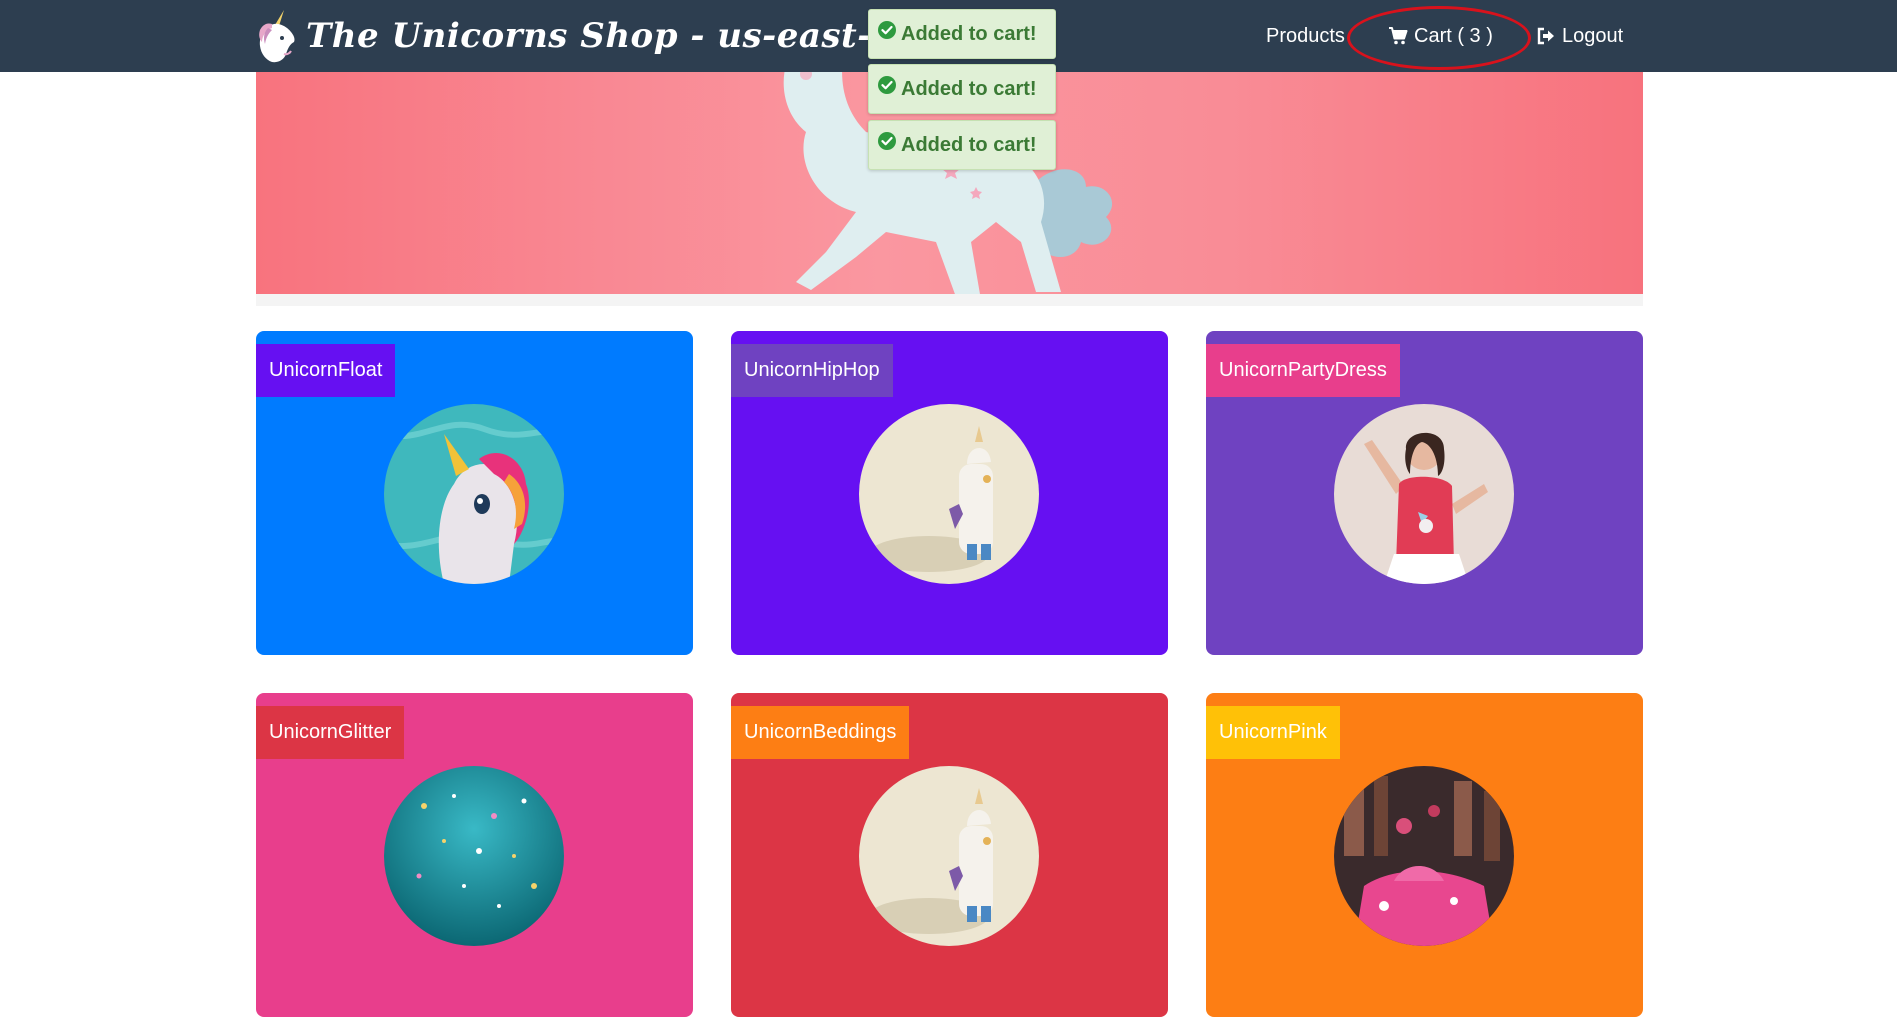 The height and width of the screenshot is (1017, 1897). Describe the element at coordinates (812, 370) in the screenshot. I see `product-name-badge: UnicornHipHop` at that location.